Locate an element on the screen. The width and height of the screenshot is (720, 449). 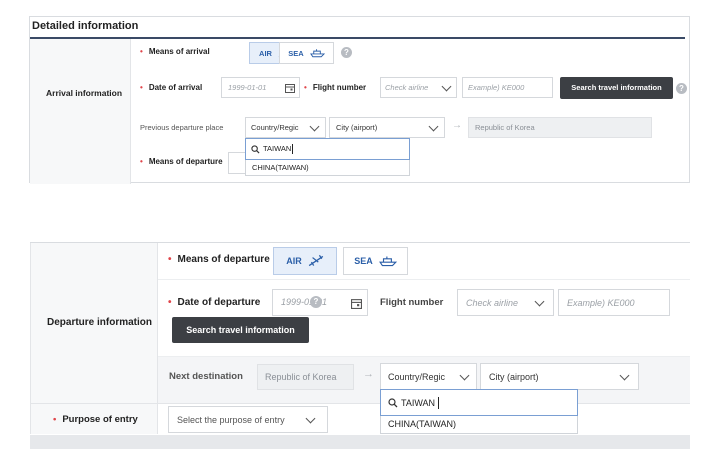
origin-value: Republic of Korea is located at coordinates (301, 377).